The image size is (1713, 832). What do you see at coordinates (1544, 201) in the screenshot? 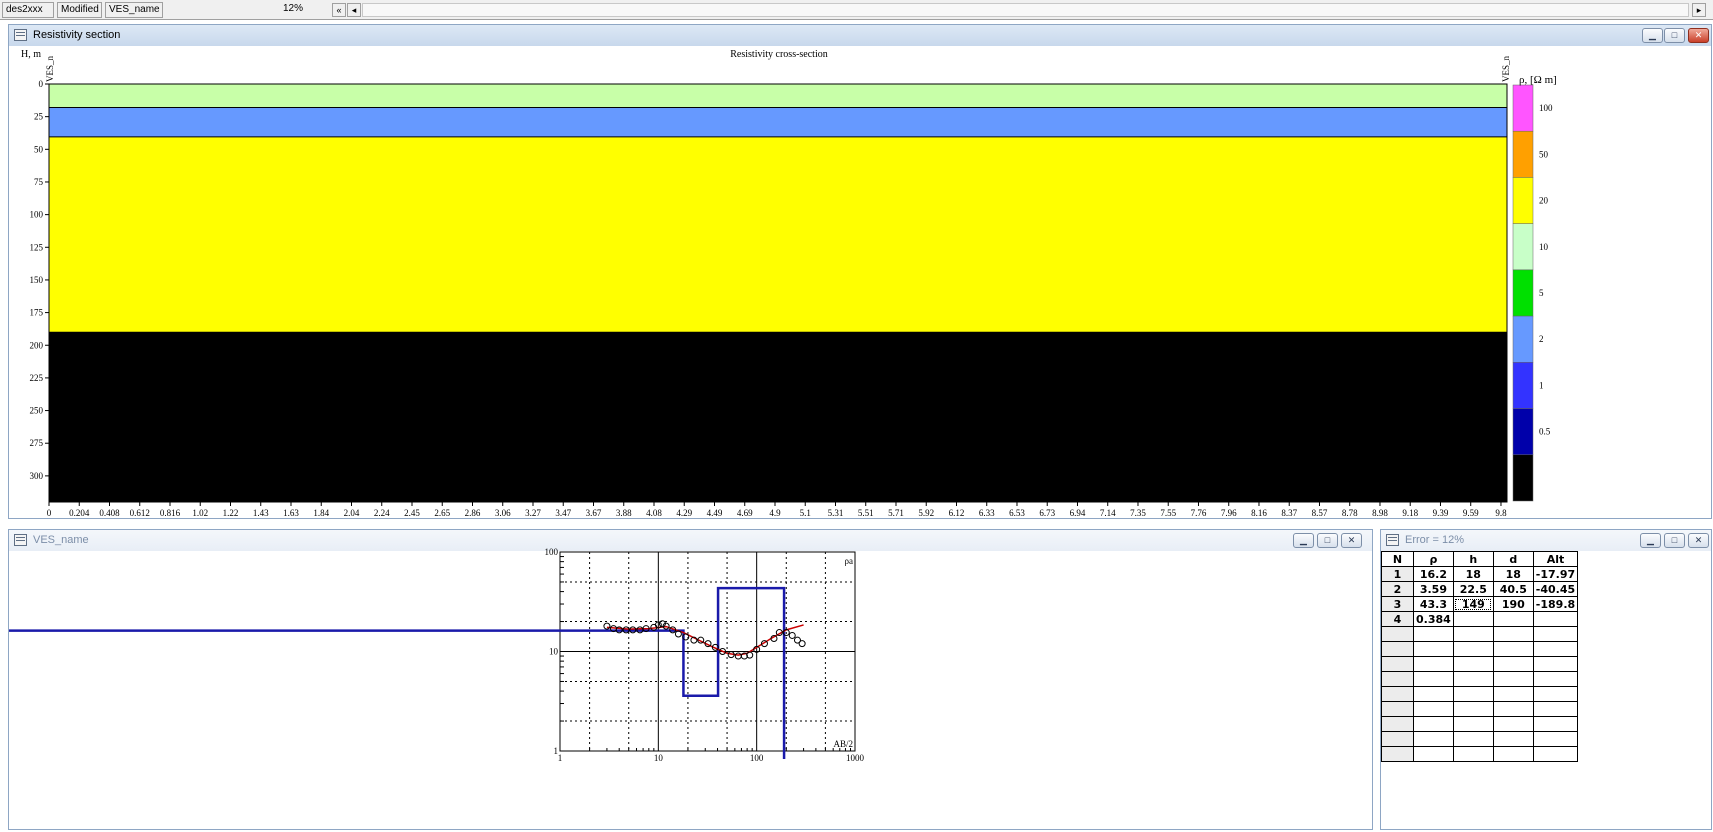
I see `legend-value: 20` at bounding box center [1544, 201].